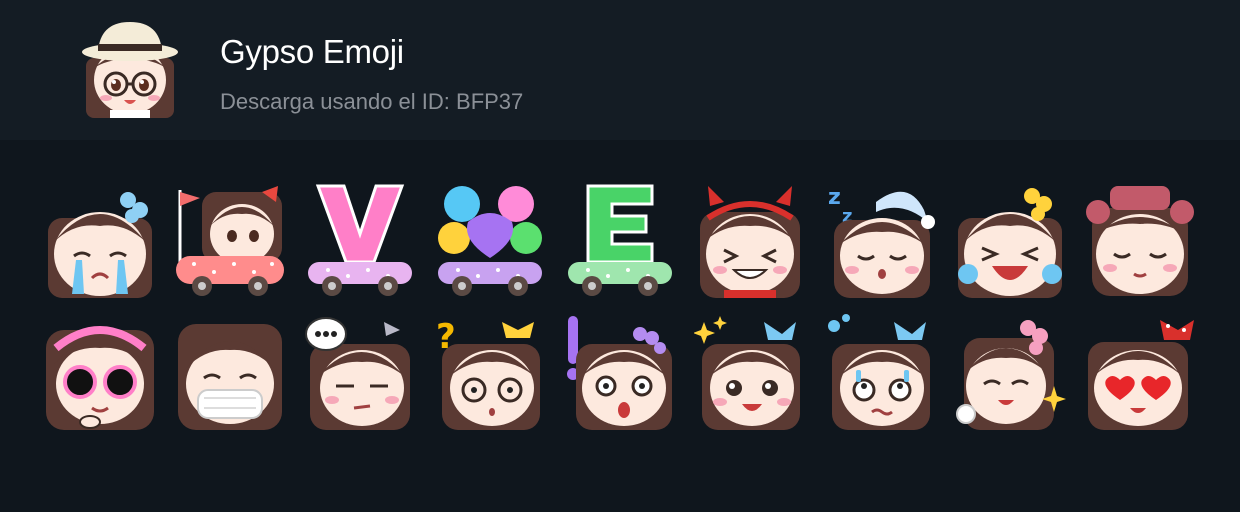 This screenshot has height=512, width=1240. What do you see at coordinates (750, 240) in the screenshot?
I see `sticker-devil-horns-girl-icon` at bounding box center [750, 240].